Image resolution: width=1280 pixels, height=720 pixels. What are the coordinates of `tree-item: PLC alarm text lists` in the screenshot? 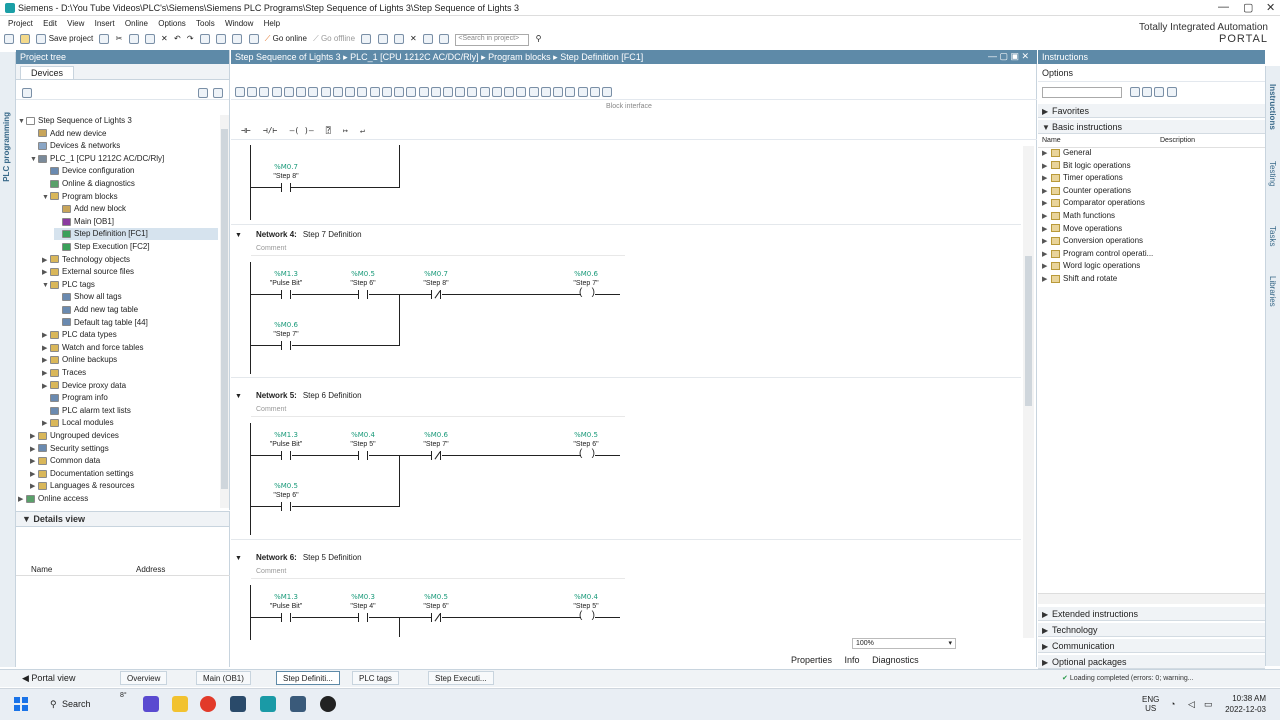 It's located at (130, 411).